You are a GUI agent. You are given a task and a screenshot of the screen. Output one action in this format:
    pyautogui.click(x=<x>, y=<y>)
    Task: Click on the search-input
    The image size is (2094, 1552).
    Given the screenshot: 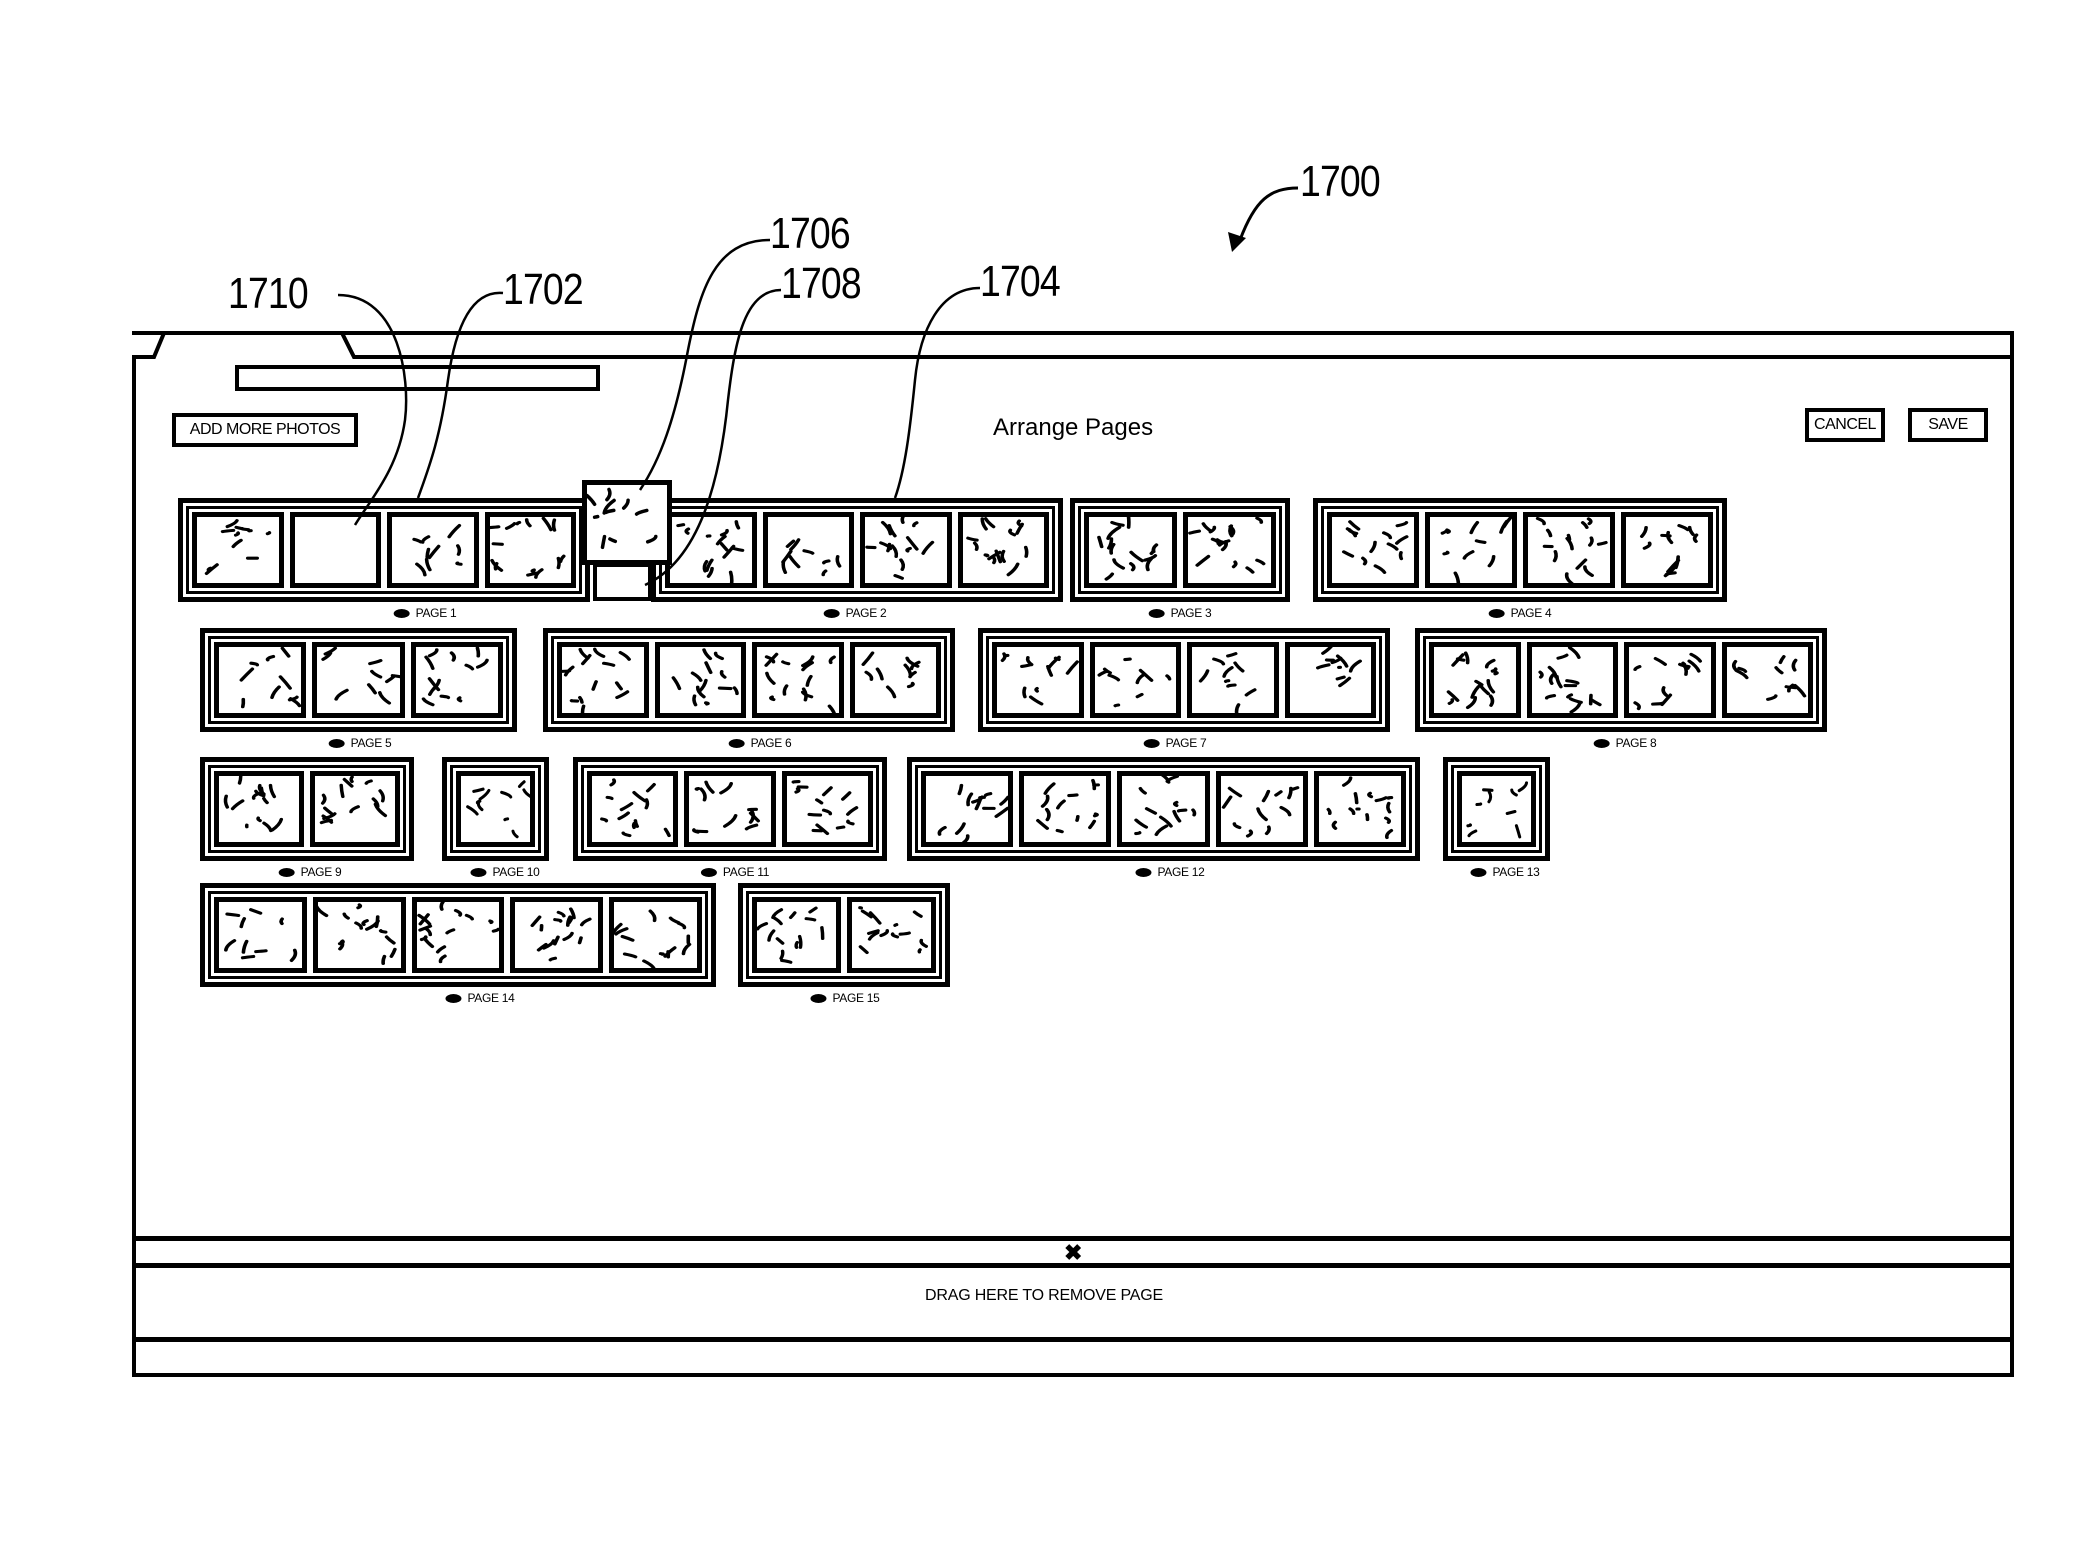 What is the action you would take?
    pyautogui.click(x=417, y=378)
    